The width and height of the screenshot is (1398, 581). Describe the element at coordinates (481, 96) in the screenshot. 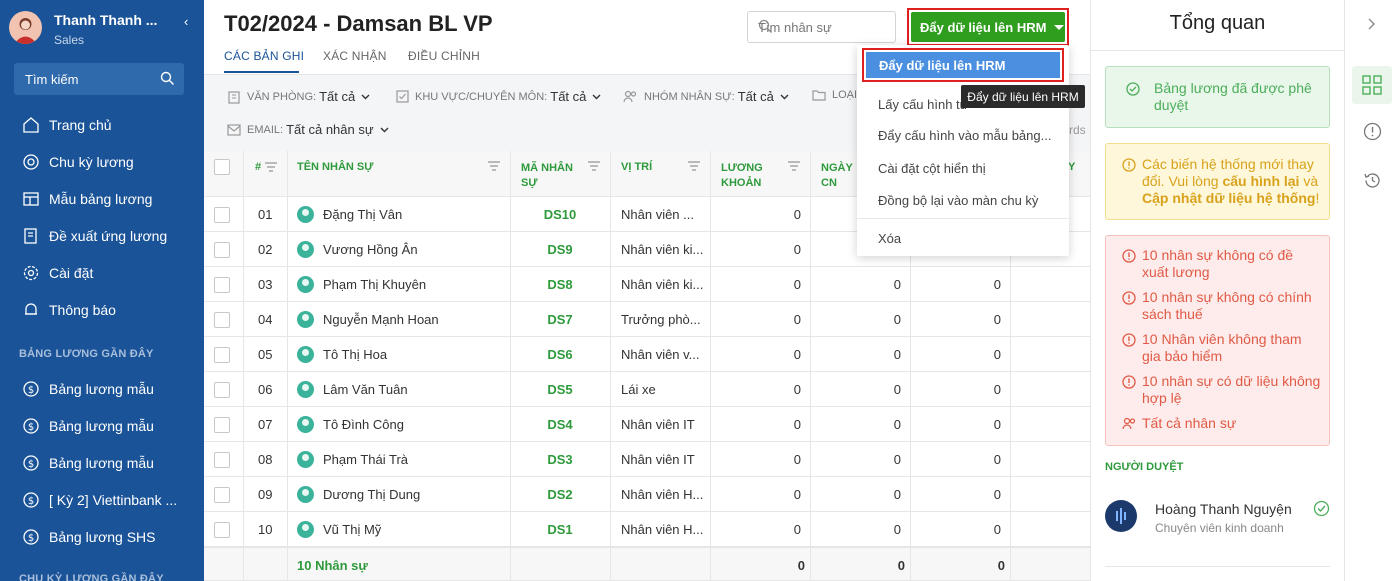

I see `filter-label: KHU VỰC/CHUYÊN MÔN:` at that location.